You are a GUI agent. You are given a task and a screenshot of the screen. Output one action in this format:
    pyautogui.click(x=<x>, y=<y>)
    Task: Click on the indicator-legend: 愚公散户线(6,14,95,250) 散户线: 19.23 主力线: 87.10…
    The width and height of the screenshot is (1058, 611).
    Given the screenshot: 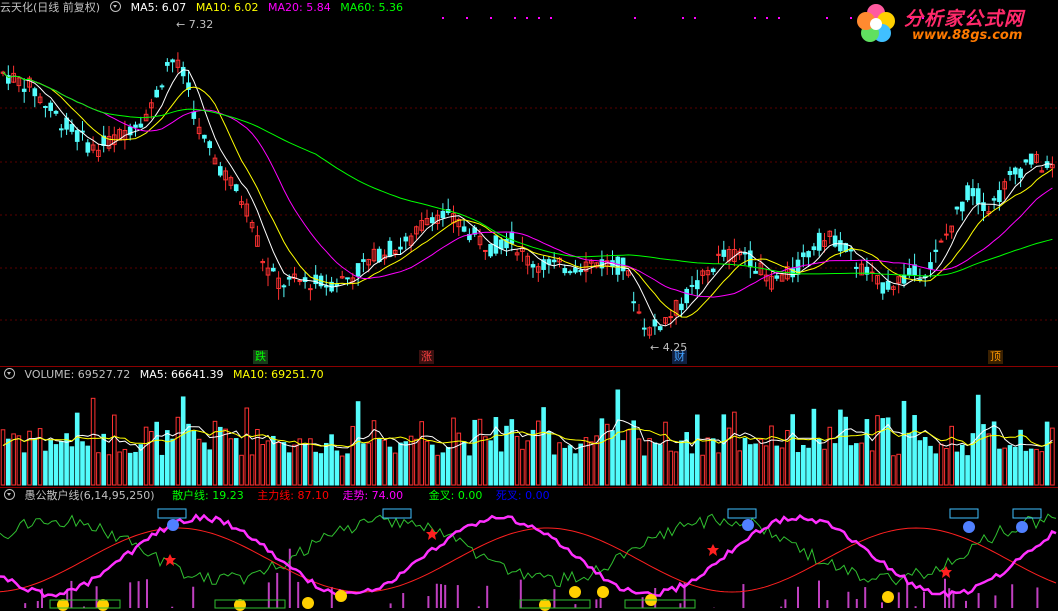 What is the action you would take?
    pyautogui.click(x=278, y=496)
    